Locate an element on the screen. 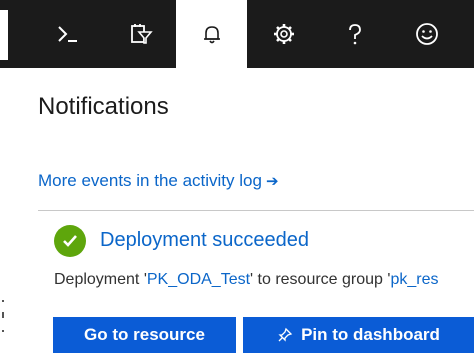  settings-button is located at coordinates (284, 34).